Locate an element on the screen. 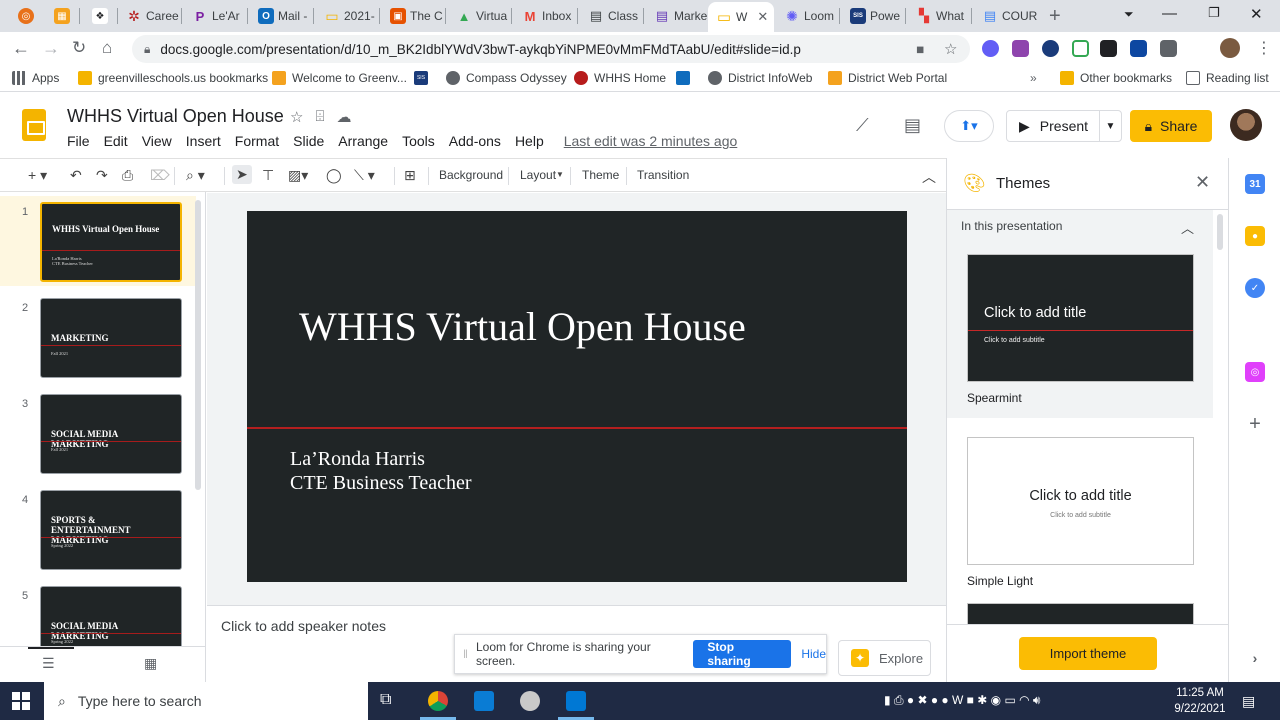 Image resolution: width=1280 pixels, height=720 pixels. last-edit-link: Last edit was 2 minutes ago is located at coordinates (651, 141).